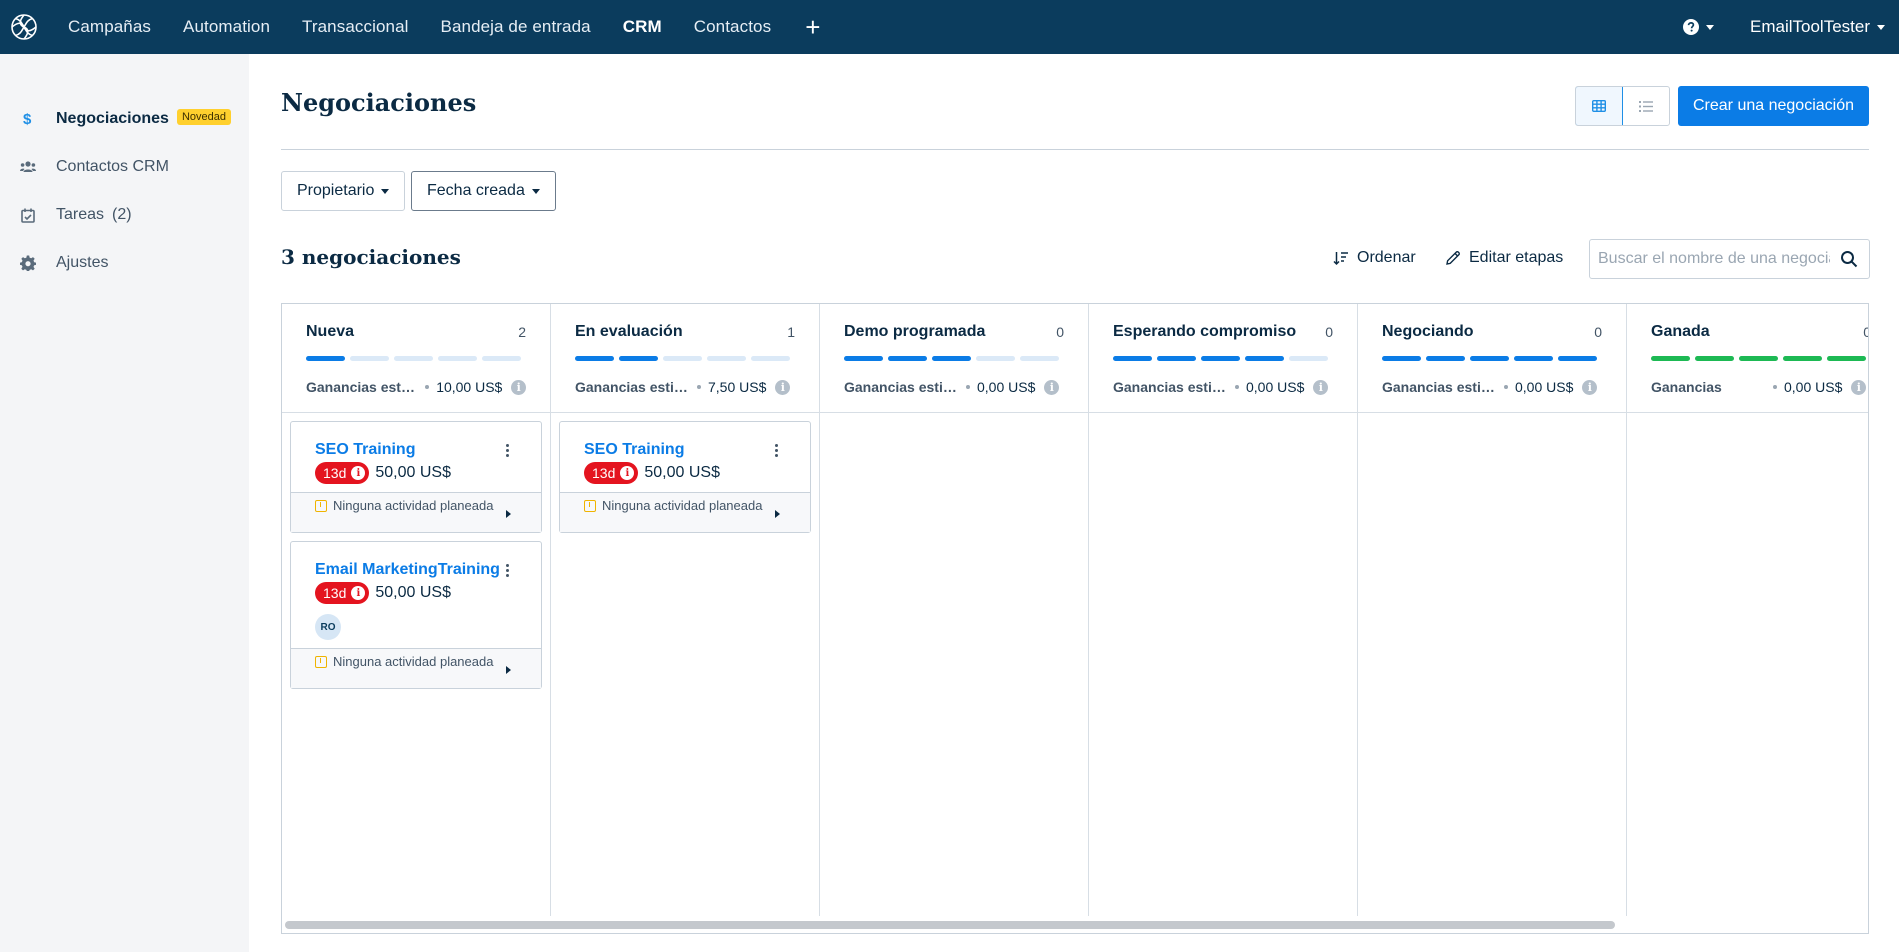 The width and height of the screenshot is (1899, 952). What do you see at coordinates (1773, 106) in the screenshot?
I see `create-deal-button: Crear una negociación` at bounding box center [1773, 106].